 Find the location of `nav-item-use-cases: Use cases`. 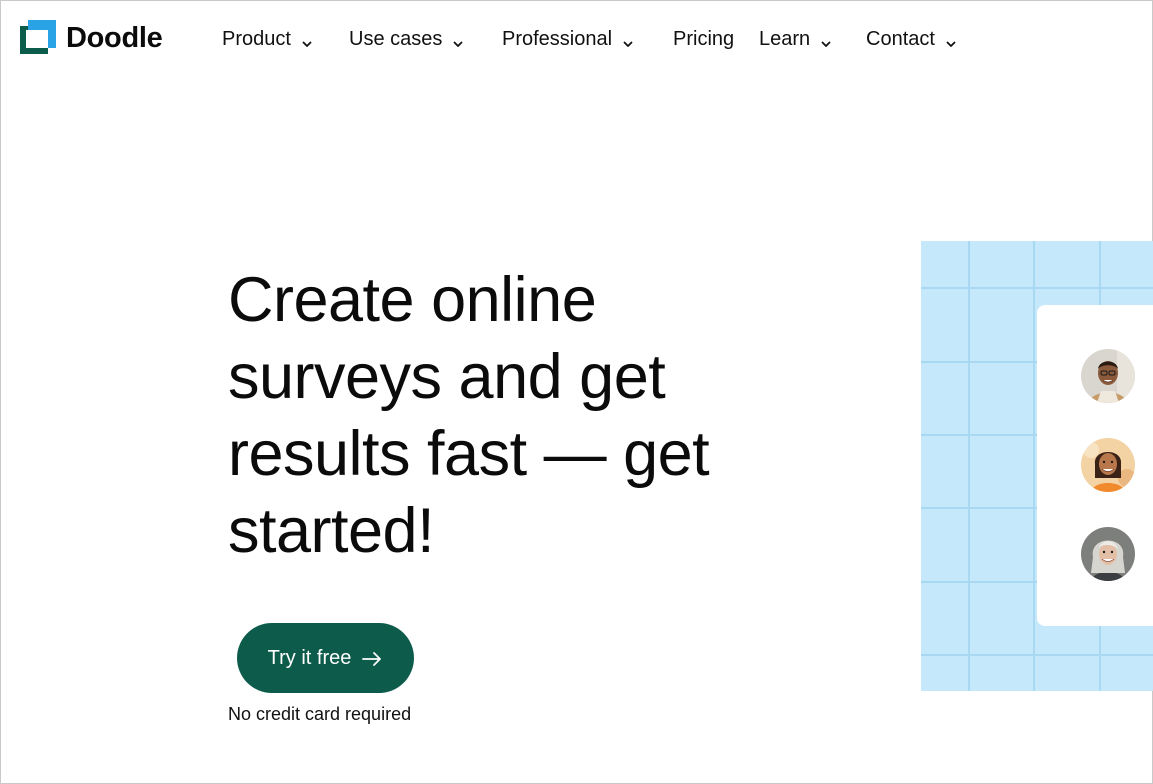

nav-item-use-cases: Use cases is located at coordinates (406, 39).